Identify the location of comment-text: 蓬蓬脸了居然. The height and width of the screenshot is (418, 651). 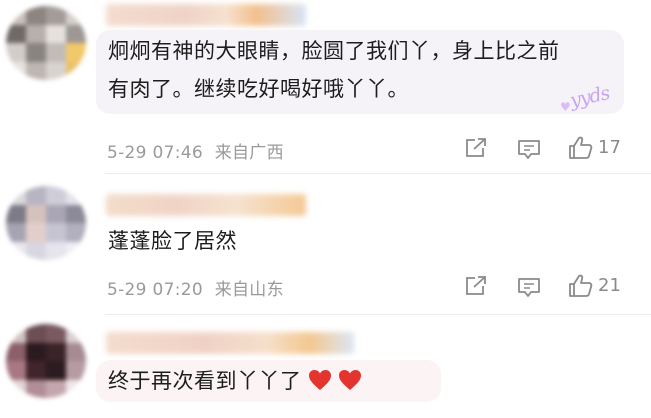
(172, 241).